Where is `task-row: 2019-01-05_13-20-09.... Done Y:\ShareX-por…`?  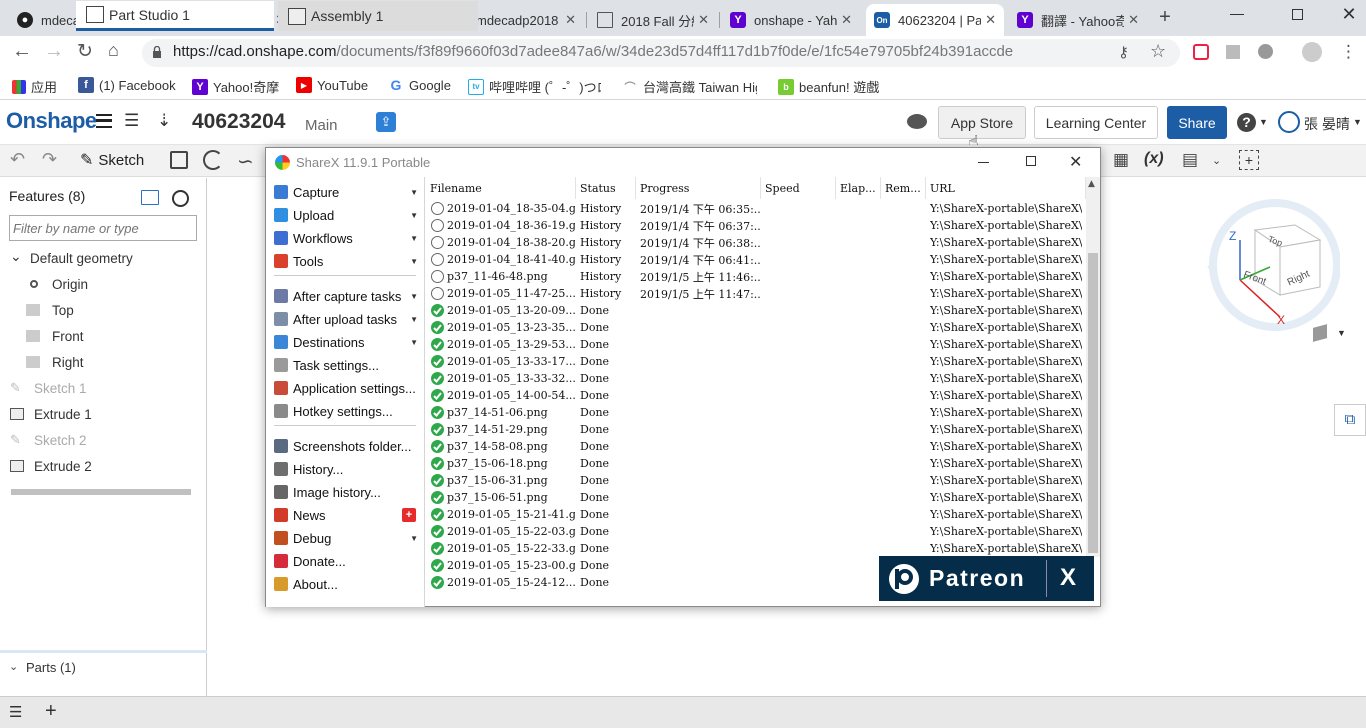
task-row: 2019-01-05_13-20-09.... Done Y:\ShareX-por… is located at coordinates (756, 310).